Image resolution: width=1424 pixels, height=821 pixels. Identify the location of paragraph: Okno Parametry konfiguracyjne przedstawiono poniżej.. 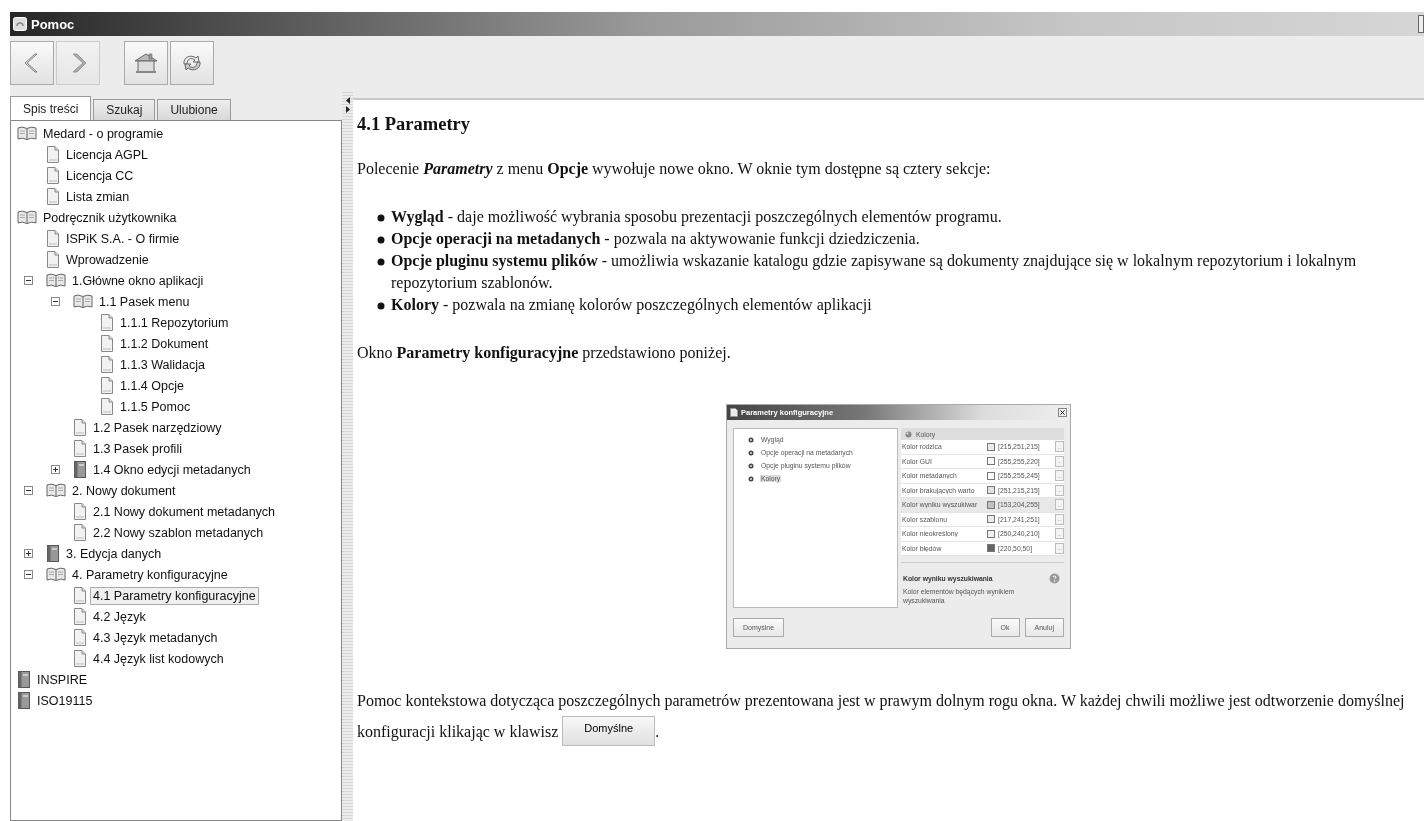
(544, 353).